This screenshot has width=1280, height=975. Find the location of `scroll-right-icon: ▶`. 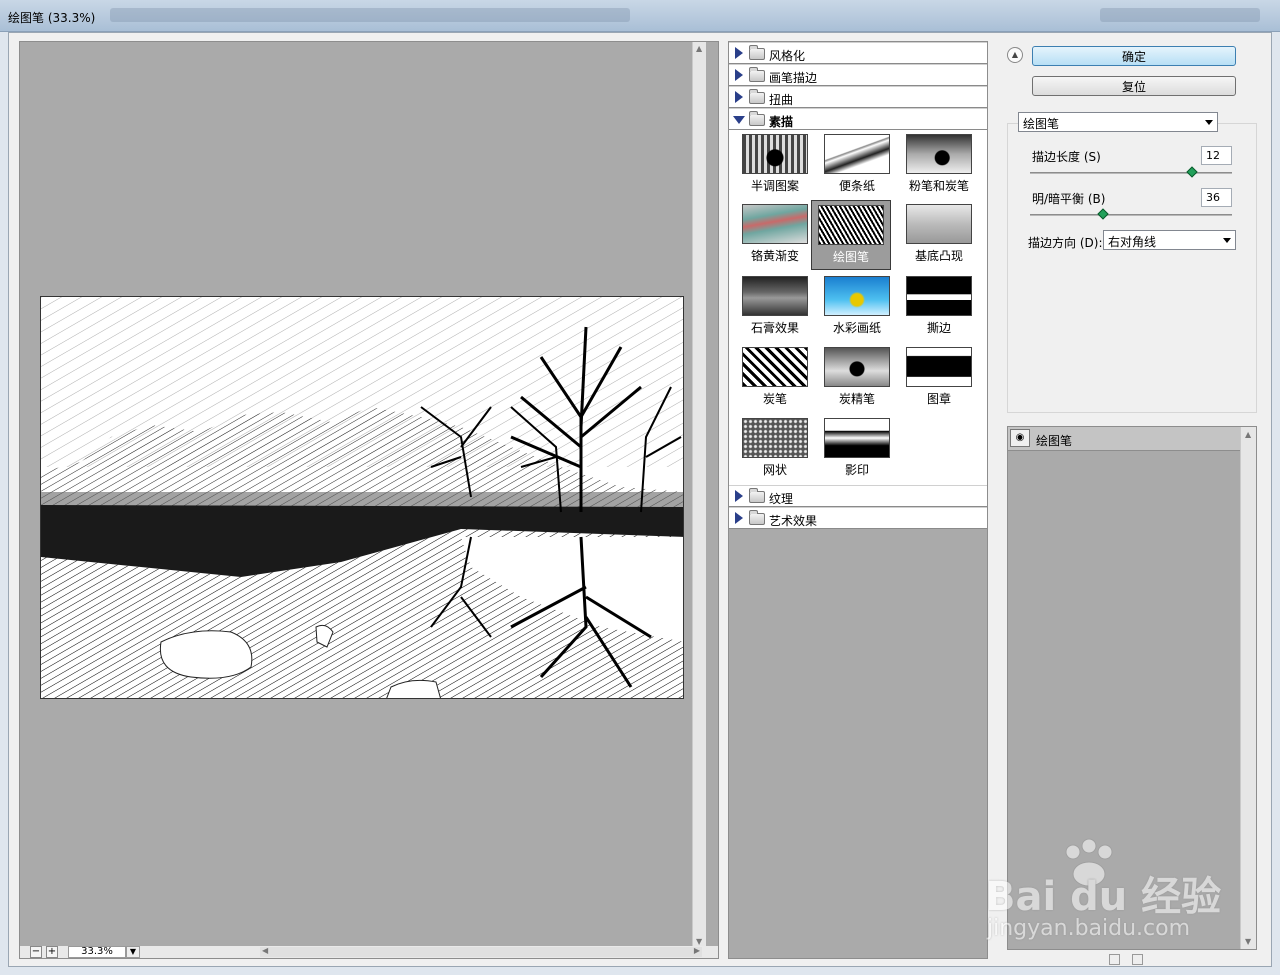

scroll-right-icon: ▶ is located at coordinates (697, 950).